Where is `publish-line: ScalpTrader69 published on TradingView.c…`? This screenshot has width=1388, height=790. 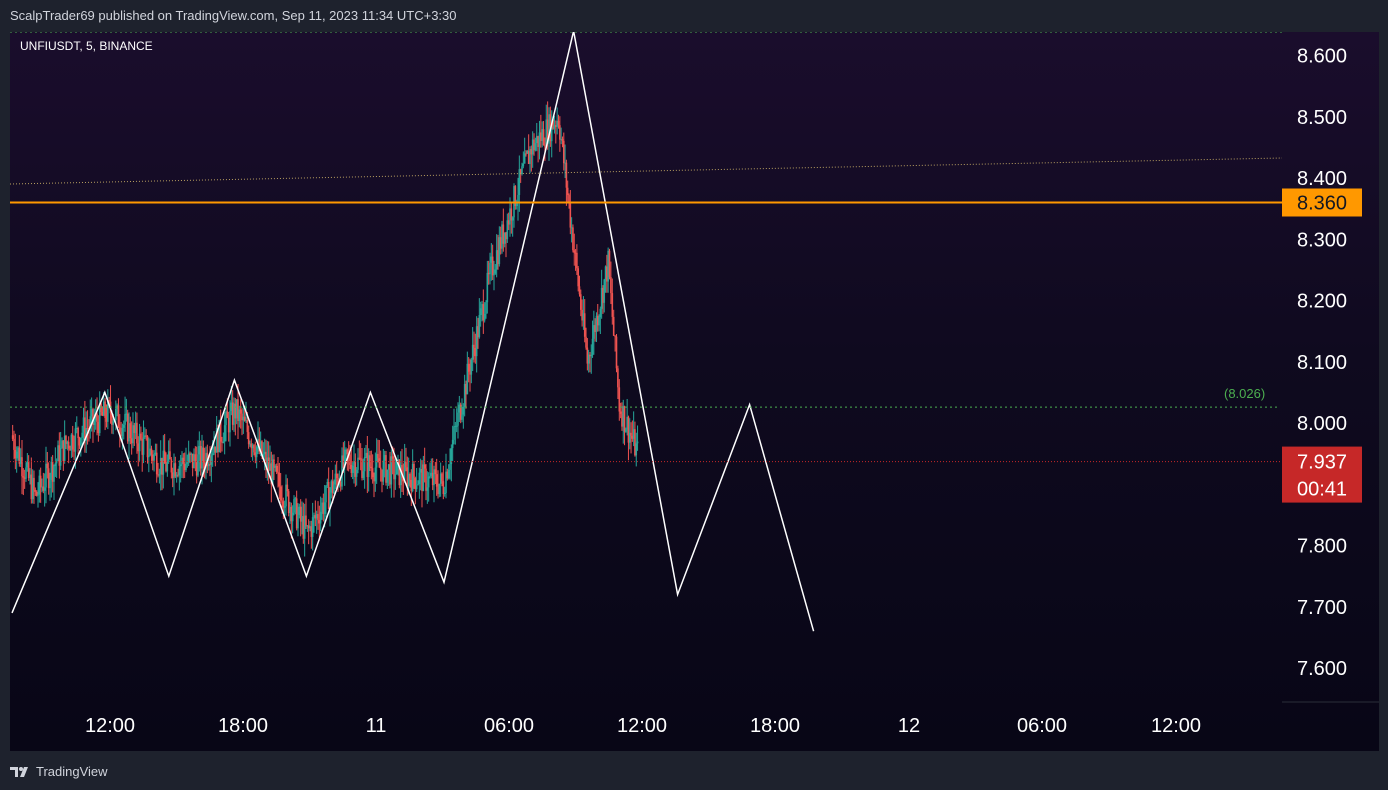 publish-line: ScalpTrader69 published on TradingView.c… is located at coordinates (233, 15).